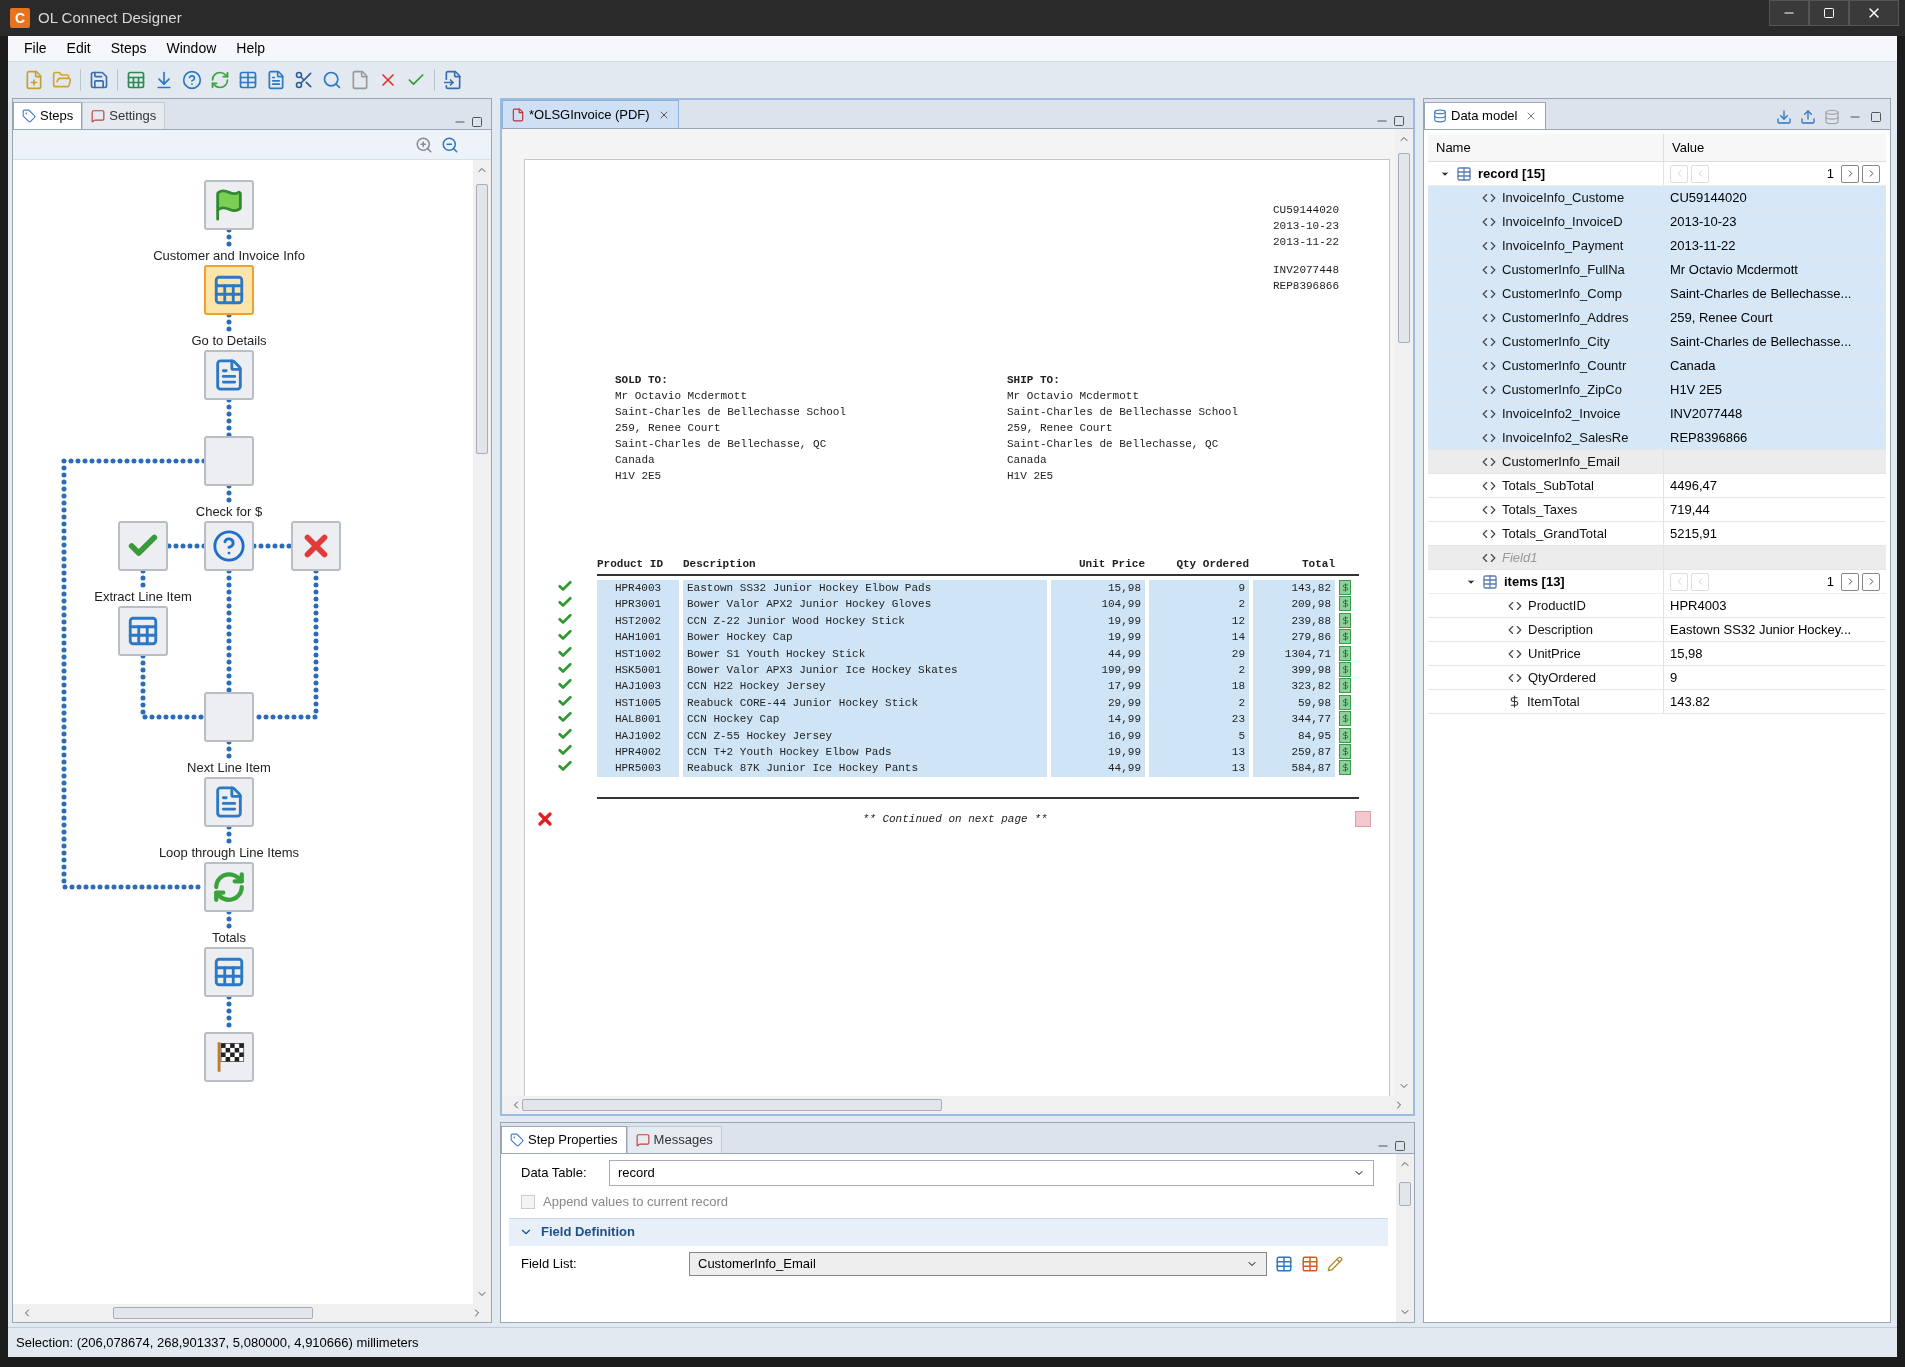 This screenshot has height=1367, width=1905. I want to click on field-list-dropdown: CustomerInfo_Email, so click(978, 1263).